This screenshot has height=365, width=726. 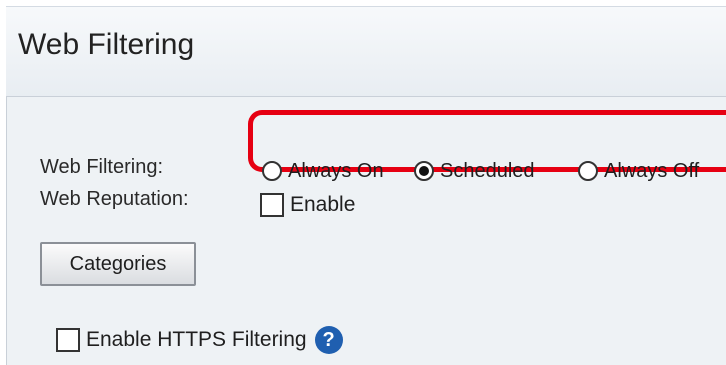 I want to click on web-reputation-label: Web Reputation:, so click(x=114, y=199).